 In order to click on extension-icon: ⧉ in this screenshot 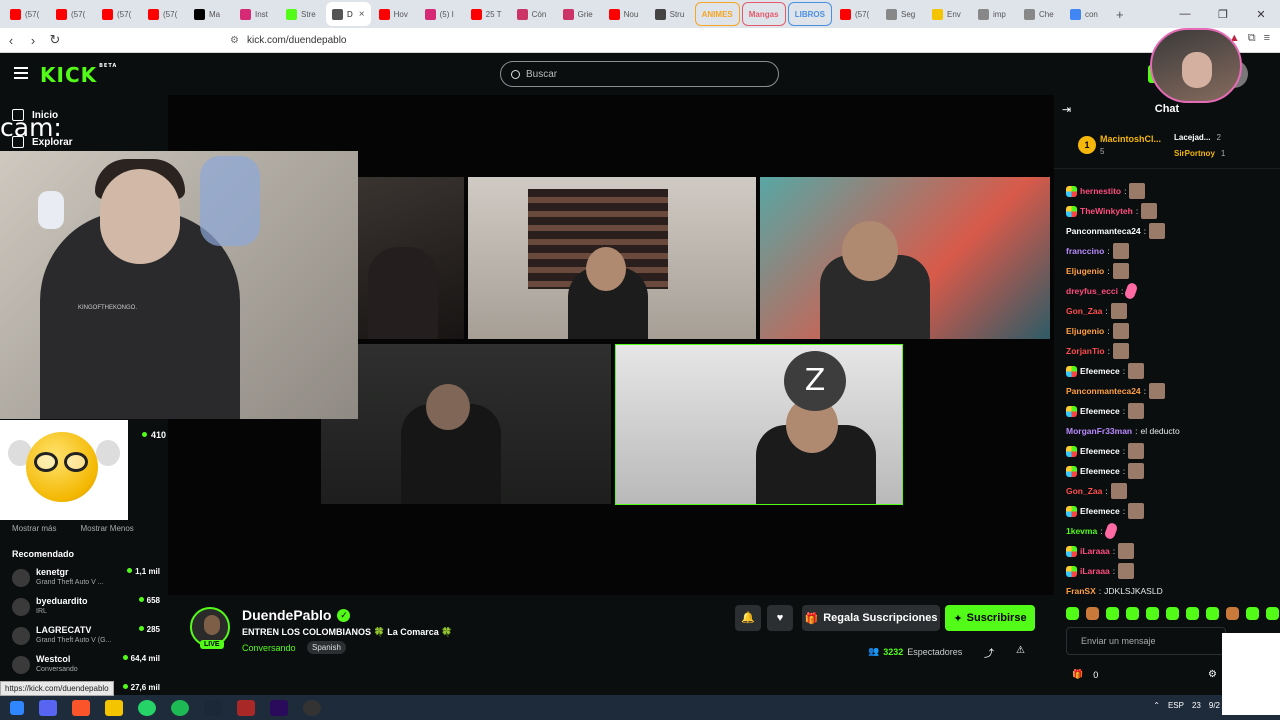, I will do `click(1252, 38)`.